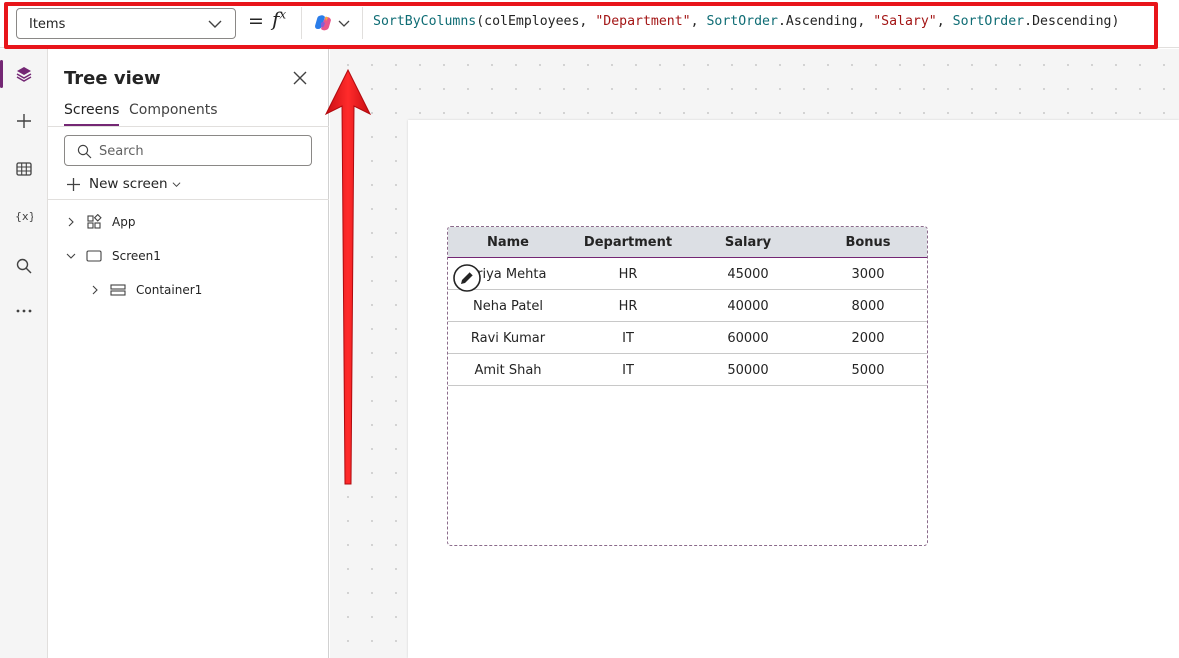  What do you see at coordinates (112, 78) in the screenshot?
I see `panel-title: Tree view` at bounding box center [112, 78].